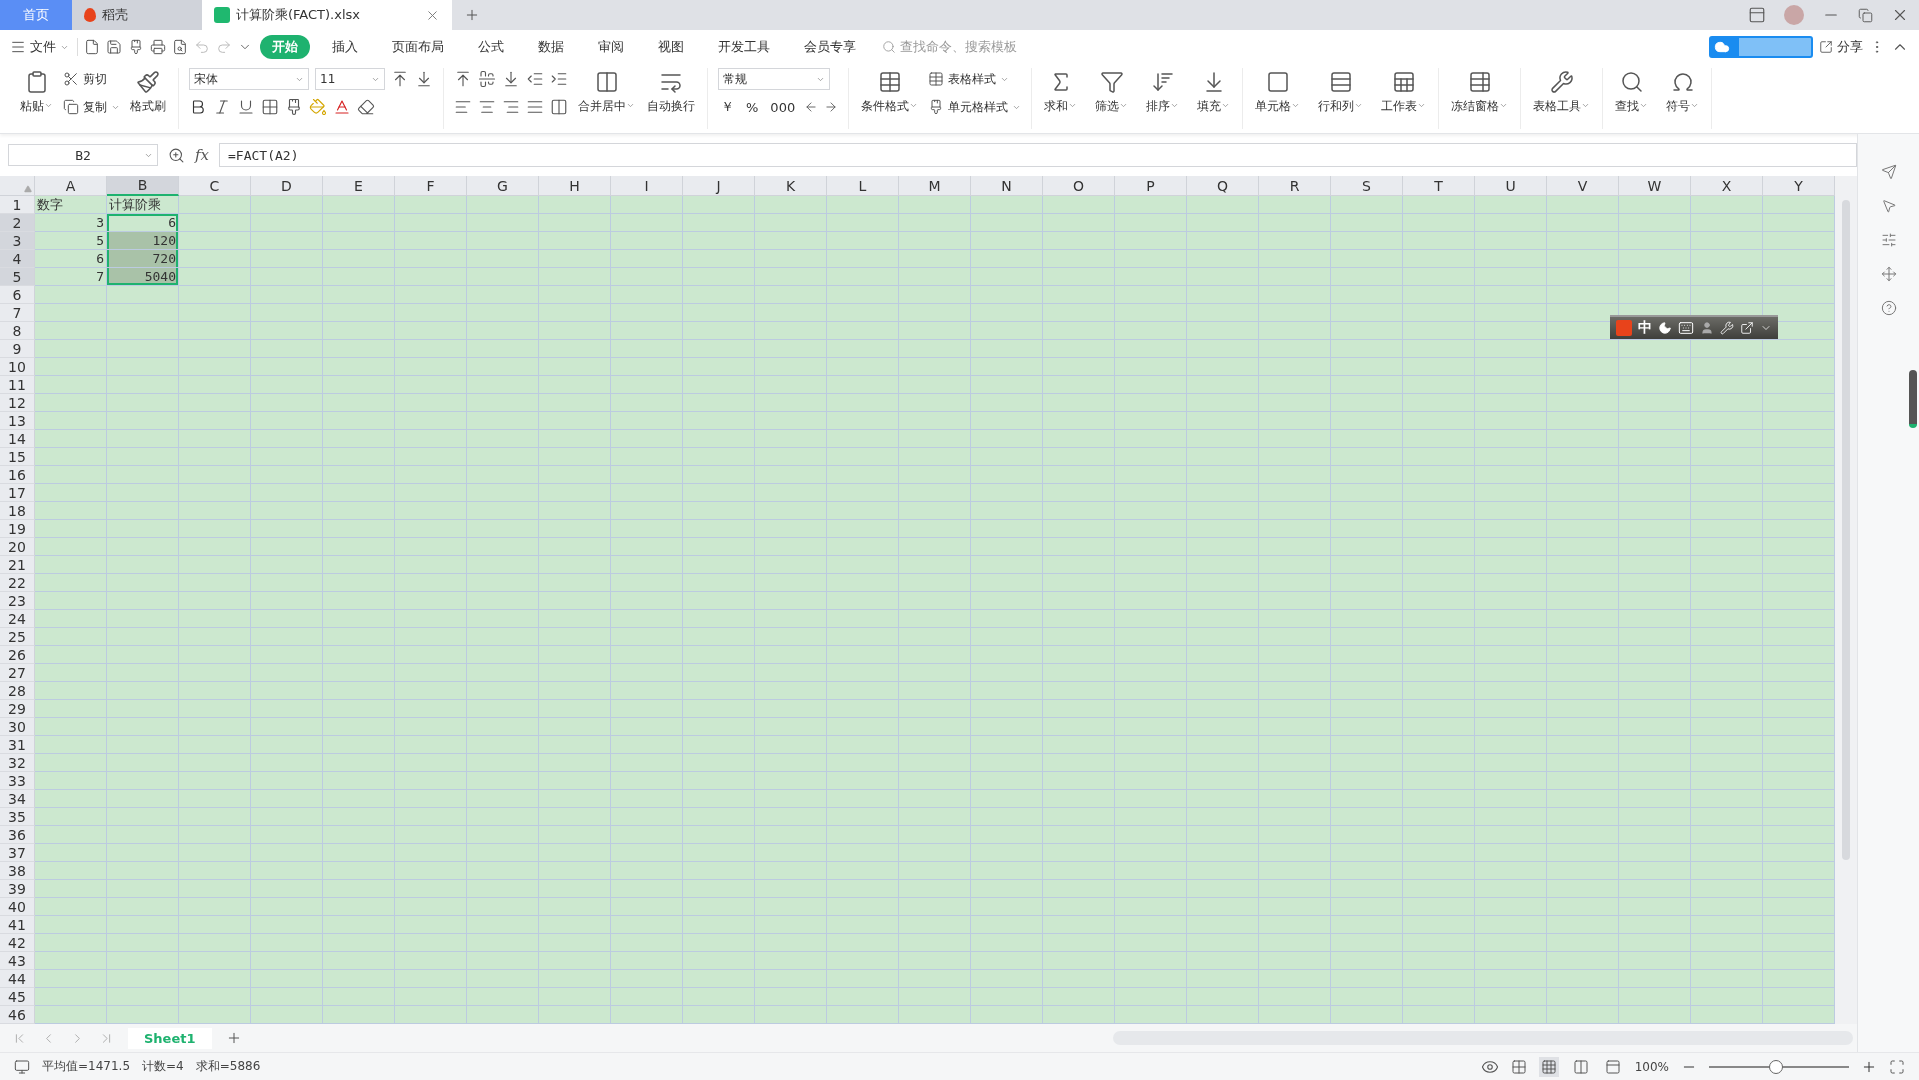  What do you see at coordinates (1061, 92) in the screenshot?
I see `tool-button: 求和` at bounding box center [1061, 92].